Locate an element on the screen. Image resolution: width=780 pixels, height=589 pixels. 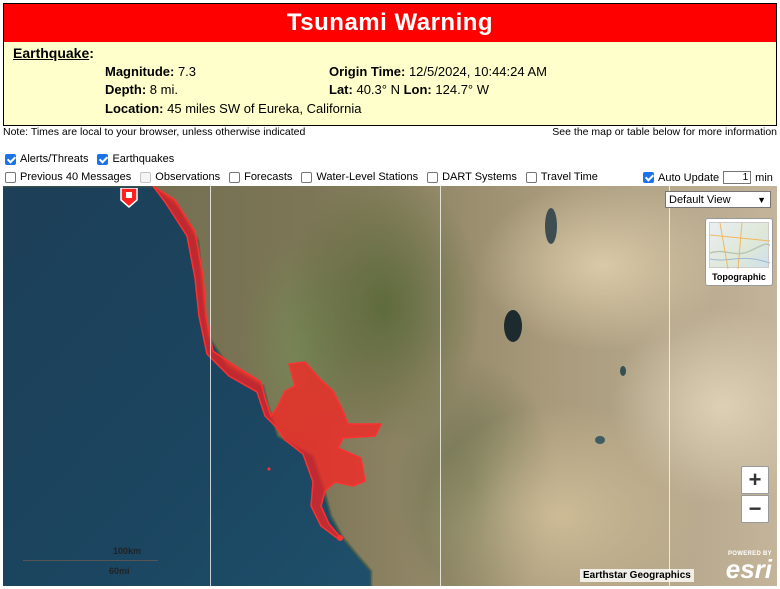
warning-title: Tsunami Warning is located at coordinates (390, 22).